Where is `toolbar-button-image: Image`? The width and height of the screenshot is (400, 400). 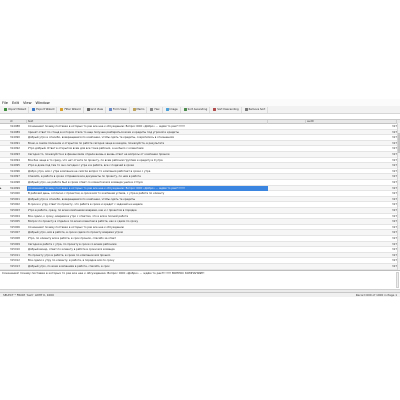
toolbar-button-image: Image is located at coordinates (172, 109).